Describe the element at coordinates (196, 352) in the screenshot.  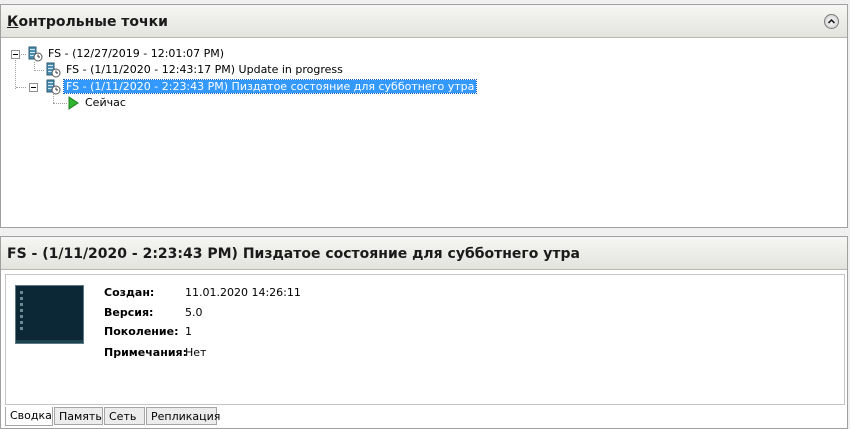
I see `notes-value: Нет` at that location.